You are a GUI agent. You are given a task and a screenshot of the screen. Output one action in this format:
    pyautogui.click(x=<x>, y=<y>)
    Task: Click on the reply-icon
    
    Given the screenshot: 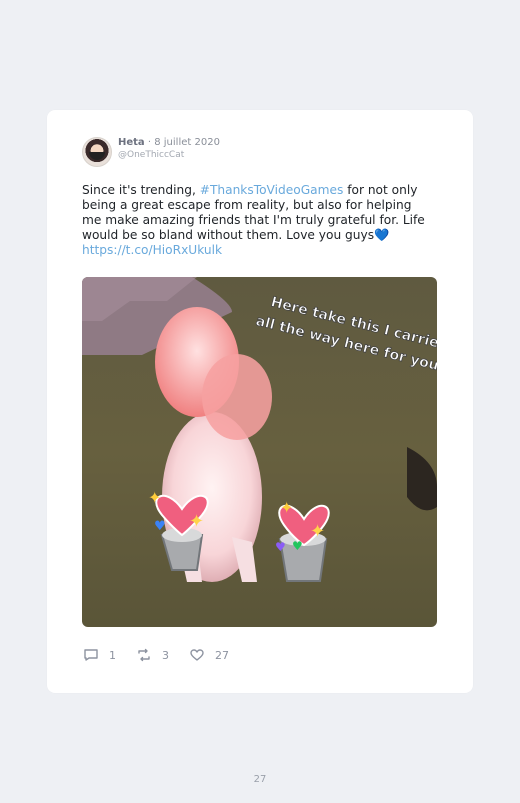 What is the action you would take?
    pyautogui.click(x=91, y=655)
    